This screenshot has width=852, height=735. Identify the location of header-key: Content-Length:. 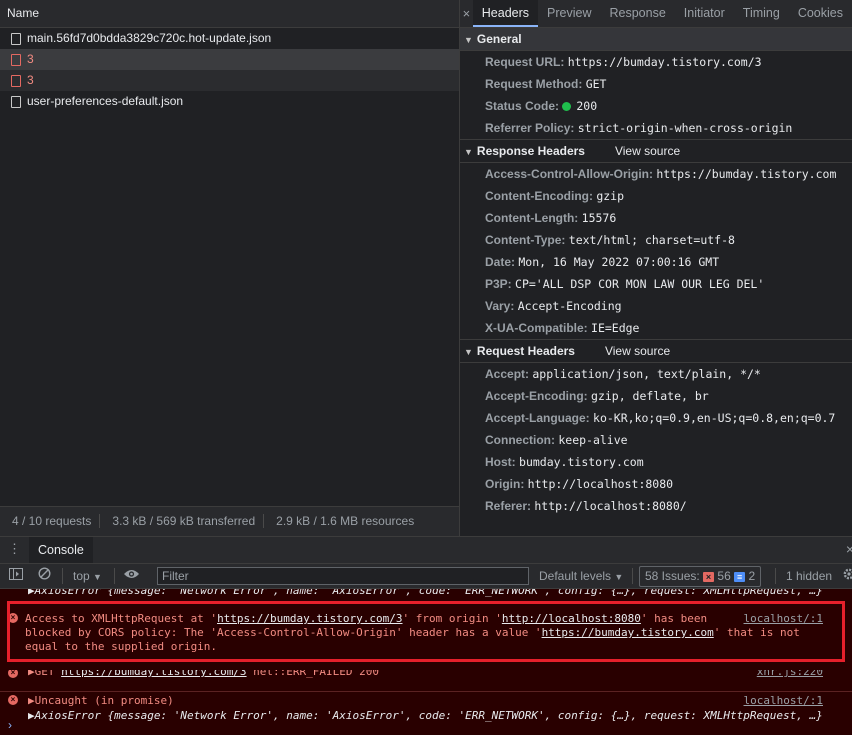
(532, 218).